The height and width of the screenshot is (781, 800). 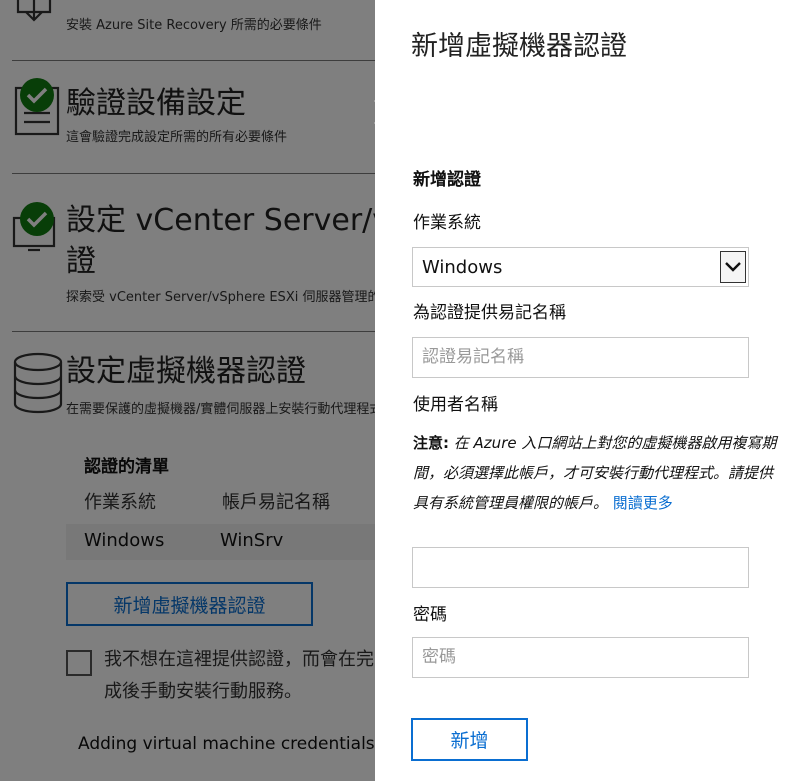 What do you see at coordinates (580, 357) in the screenshot?
I see `friendly-name-input: 認證易記名稱` at bounding box center [580, 357].